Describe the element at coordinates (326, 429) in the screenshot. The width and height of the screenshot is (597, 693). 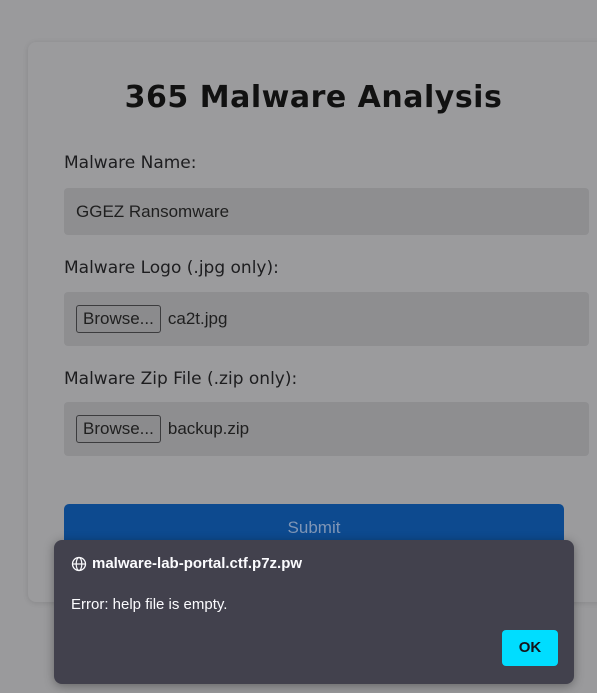
I see `malware-zip-file-input: Browse... backup.zip` at that location.